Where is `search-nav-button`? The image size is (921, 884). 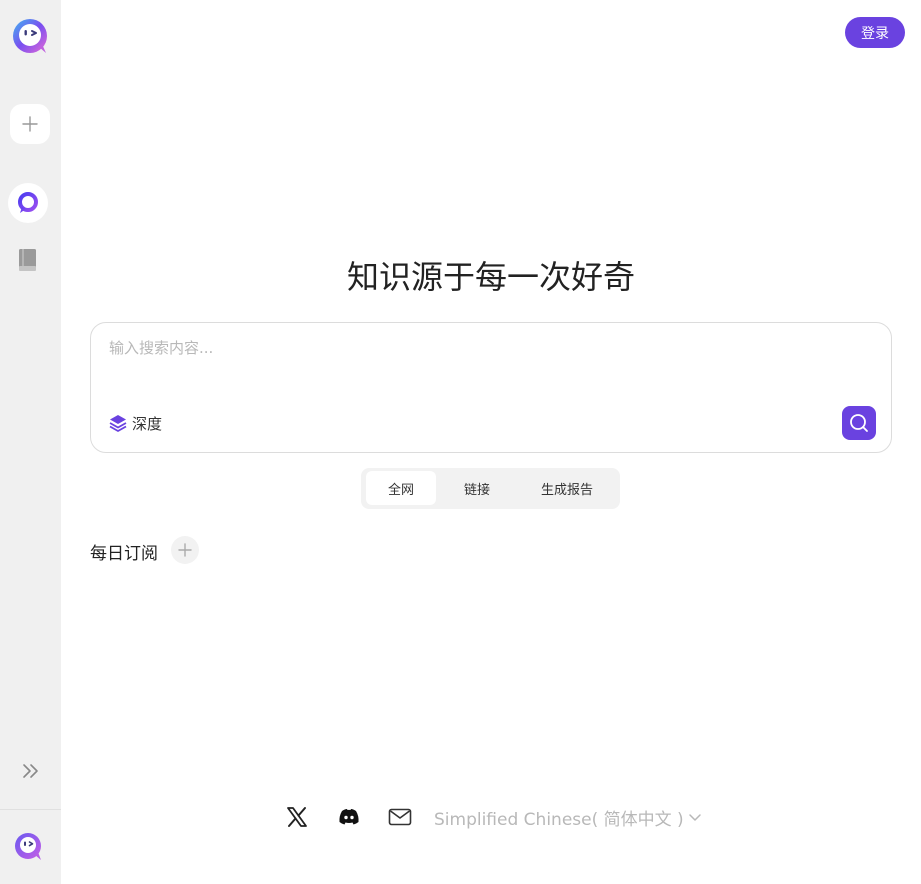
search-nav-button is located at coordinates (28, 203).